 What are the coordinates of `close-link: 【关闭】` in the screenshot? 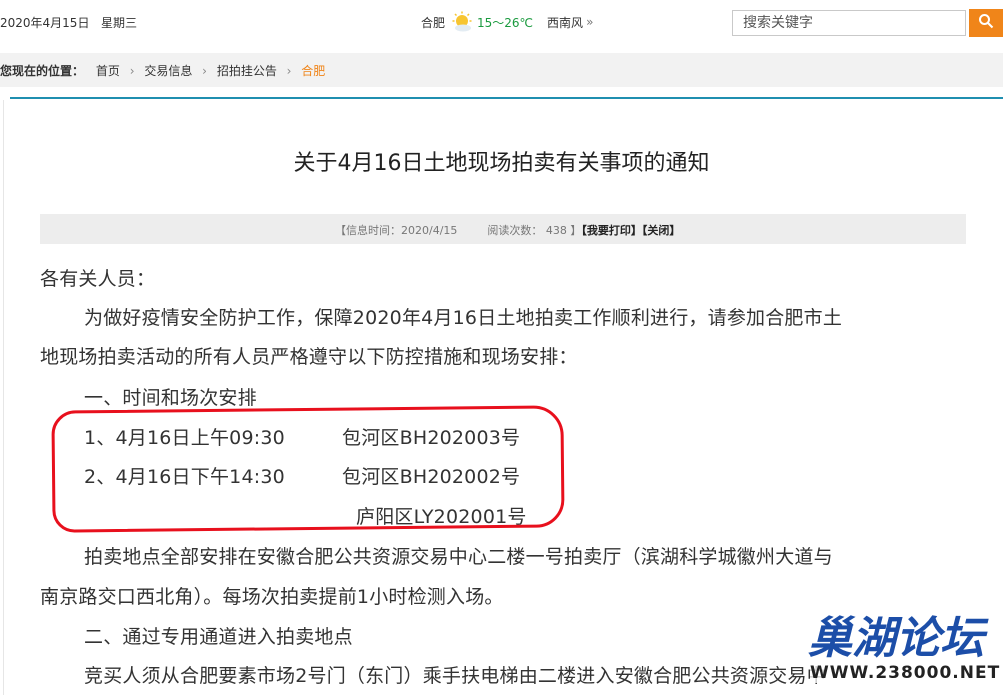 It's located at (661, 230).